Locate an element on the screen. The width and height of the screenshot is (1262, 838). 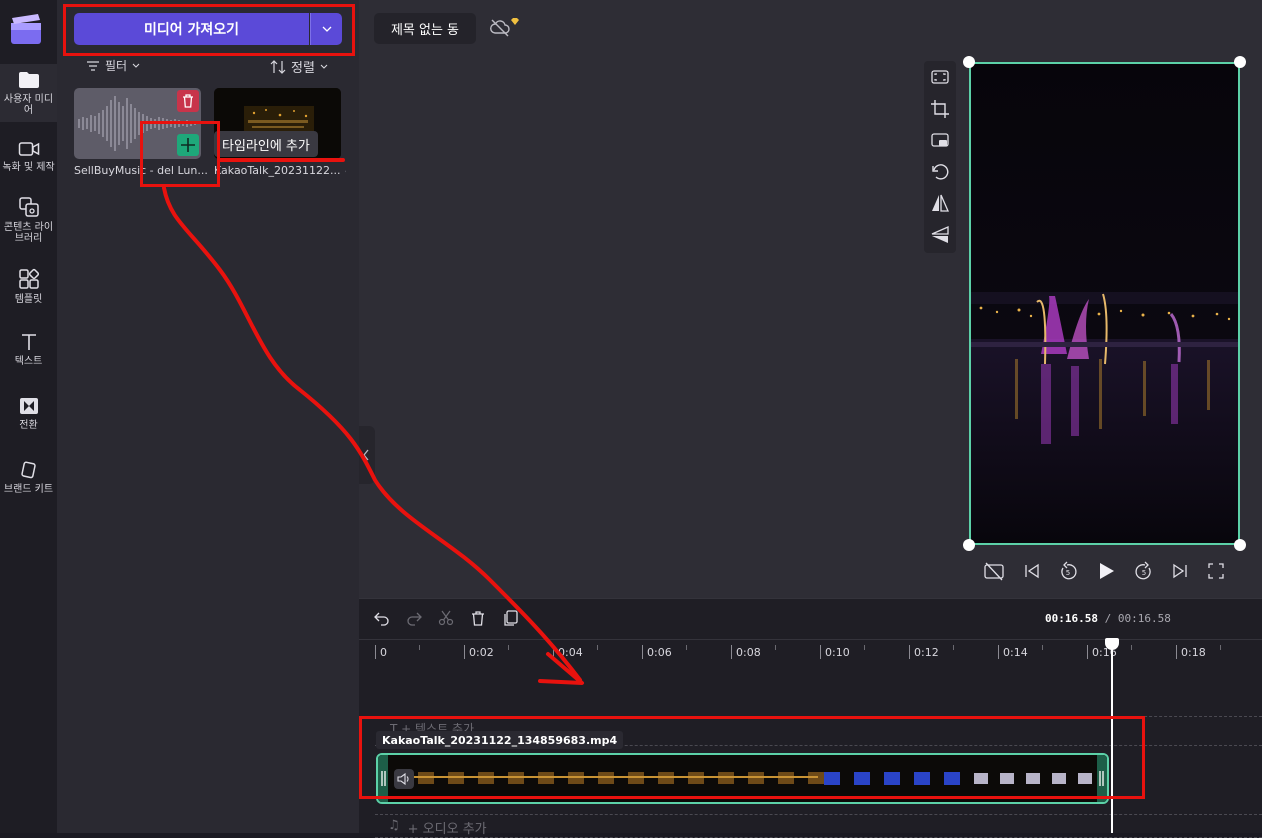
video-preview-canvas is located at coordinates (1104, 303).